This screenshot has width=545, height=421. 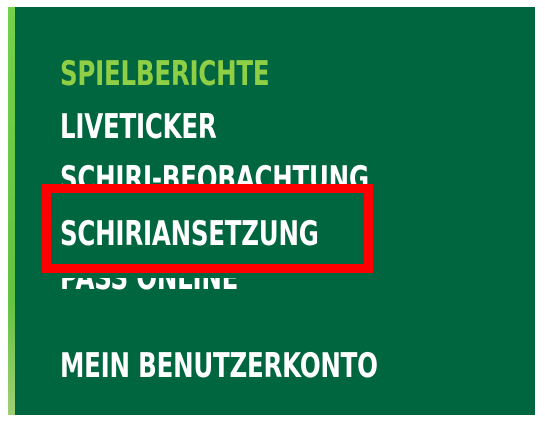 I want to click on menu-item-mein-benutzerkonto: MEIN BENUTZERKONTO, so click(x=219, y=366).